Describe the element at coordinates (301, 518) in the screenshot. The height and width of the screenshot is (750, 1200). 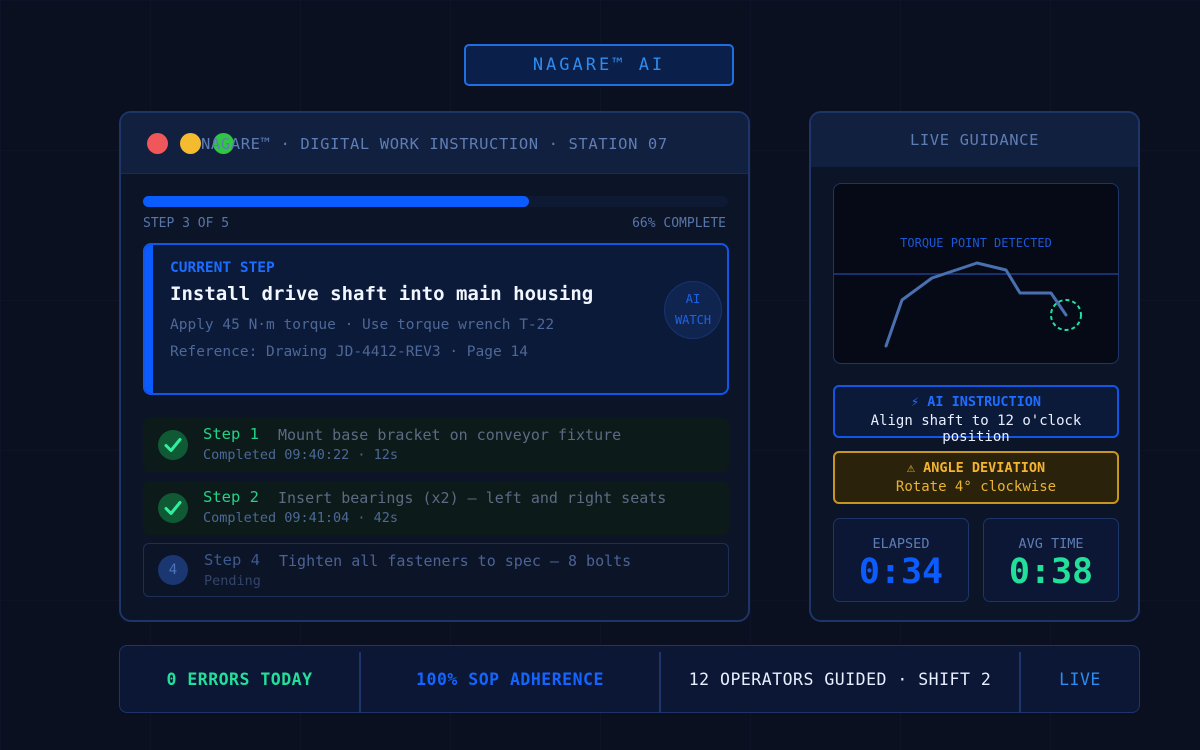
I see `step-status: Completed 09:41:04 · 42s` at that location.